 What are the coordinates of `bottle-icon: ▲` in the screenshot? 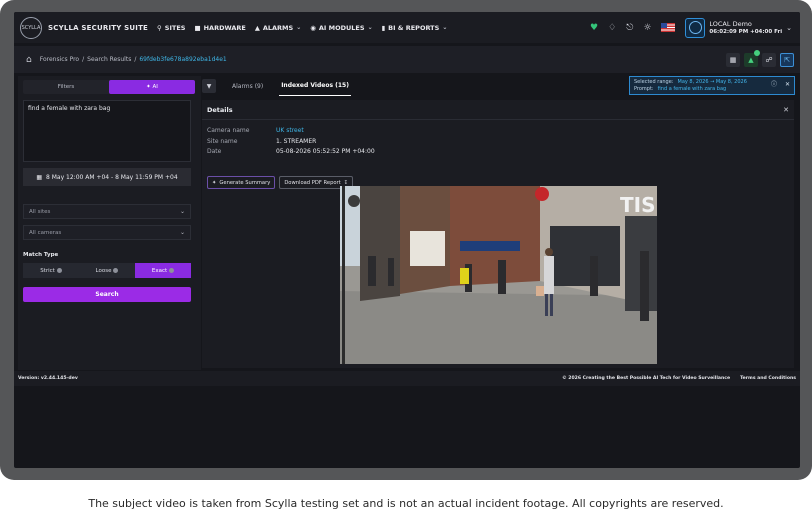 It's located at (751, 59).